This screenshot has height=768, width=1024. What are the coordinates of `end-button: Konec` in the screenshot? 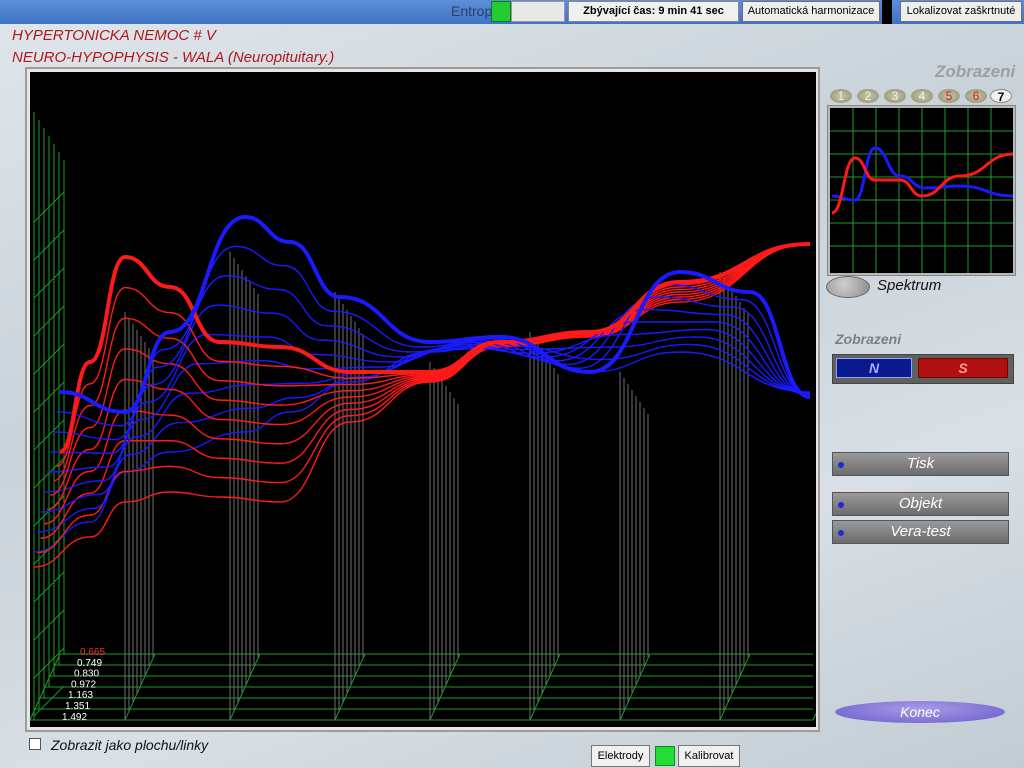 It's located at (920, 712).